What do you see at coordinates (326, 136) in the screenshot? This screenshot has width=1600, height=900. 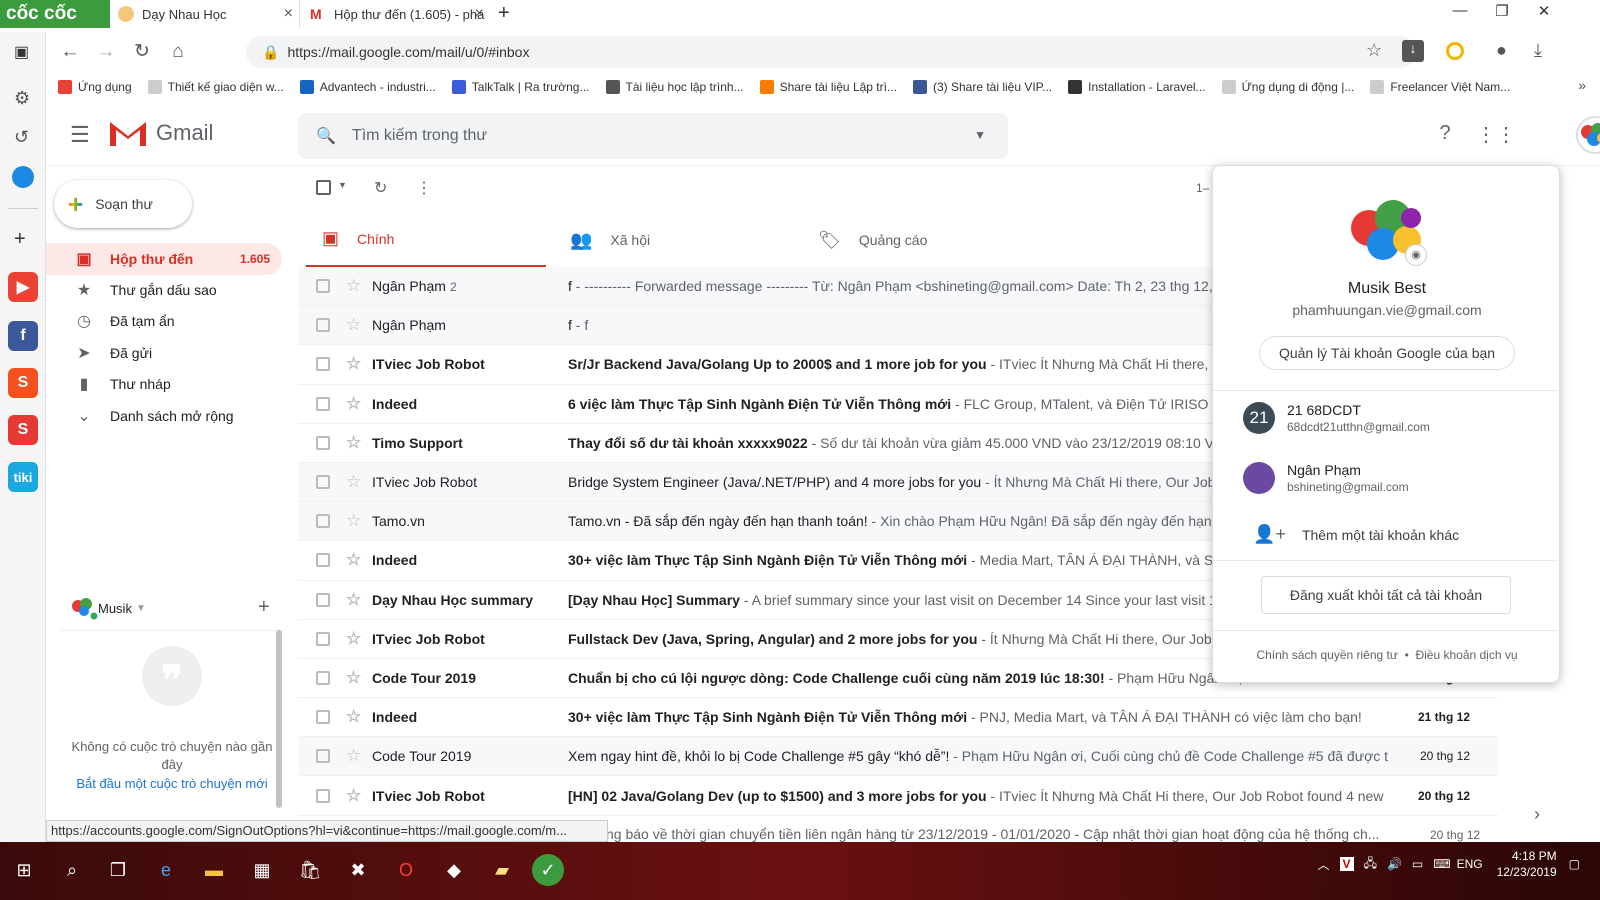 I see `search-icon: 🔍` at bounding box center [326, 136].